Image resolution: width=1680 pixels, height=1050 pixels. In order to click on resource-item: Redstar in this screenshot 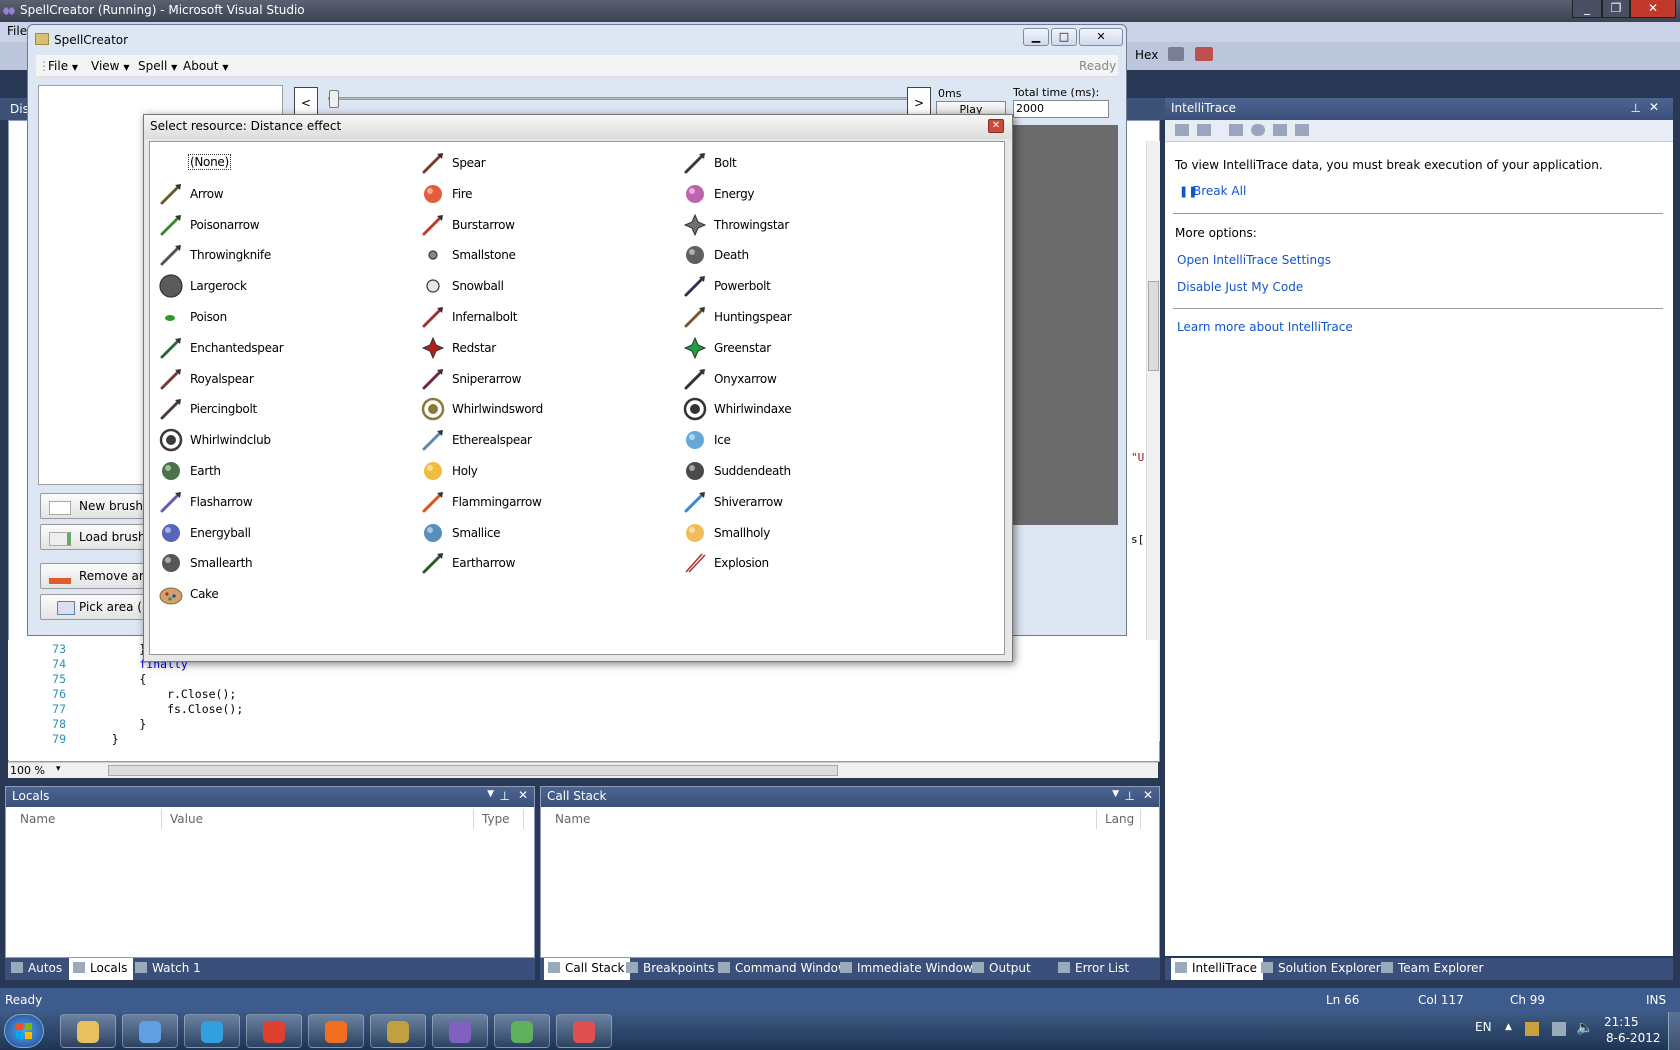, I will do `click(541, 347)`.